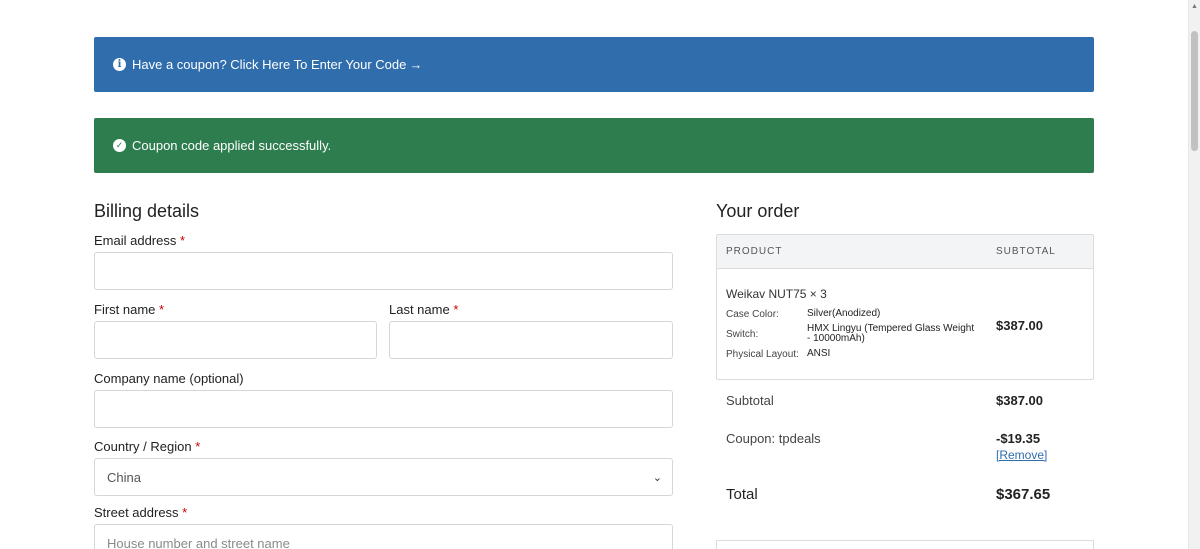  What do you see at coordinates (754, 251) in the screenshot?
I see `col-product: PRODUCT` at bounding box center [754, 251].